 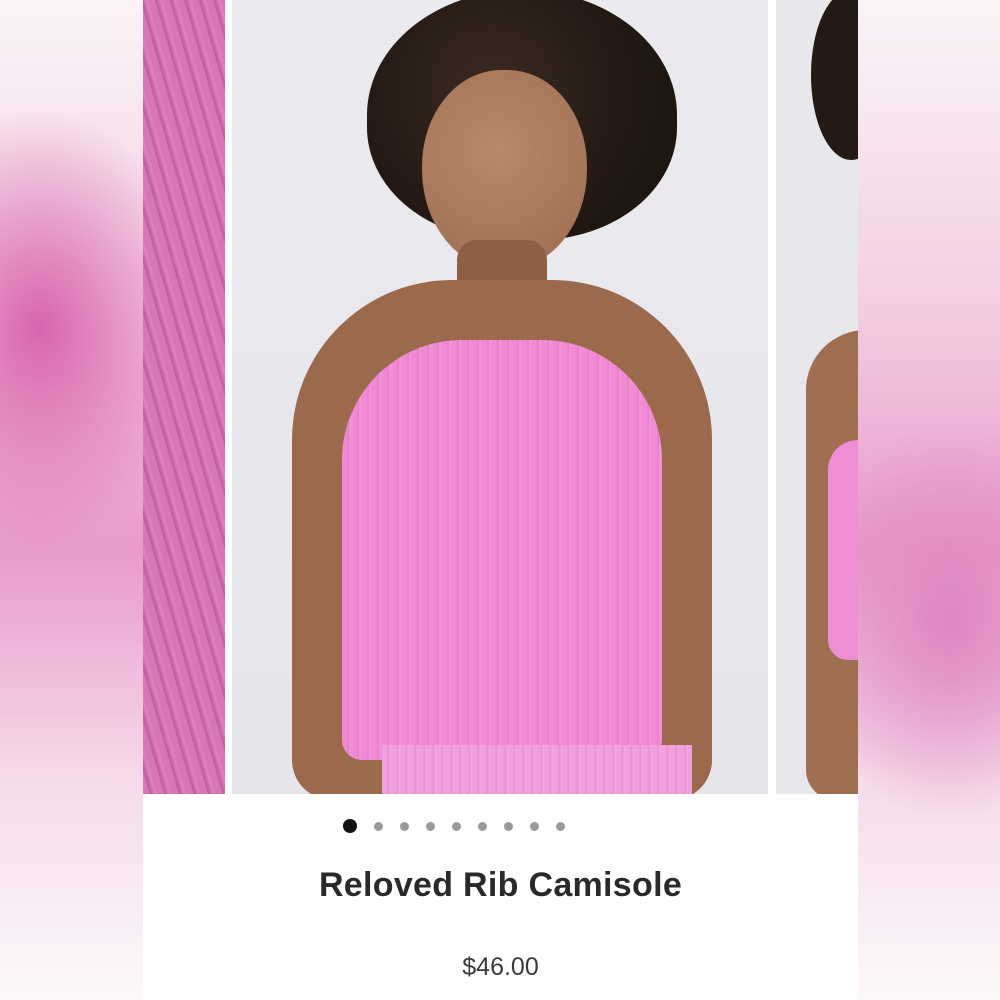 I want to click on next-model-hair, so click(x=834, y=80).